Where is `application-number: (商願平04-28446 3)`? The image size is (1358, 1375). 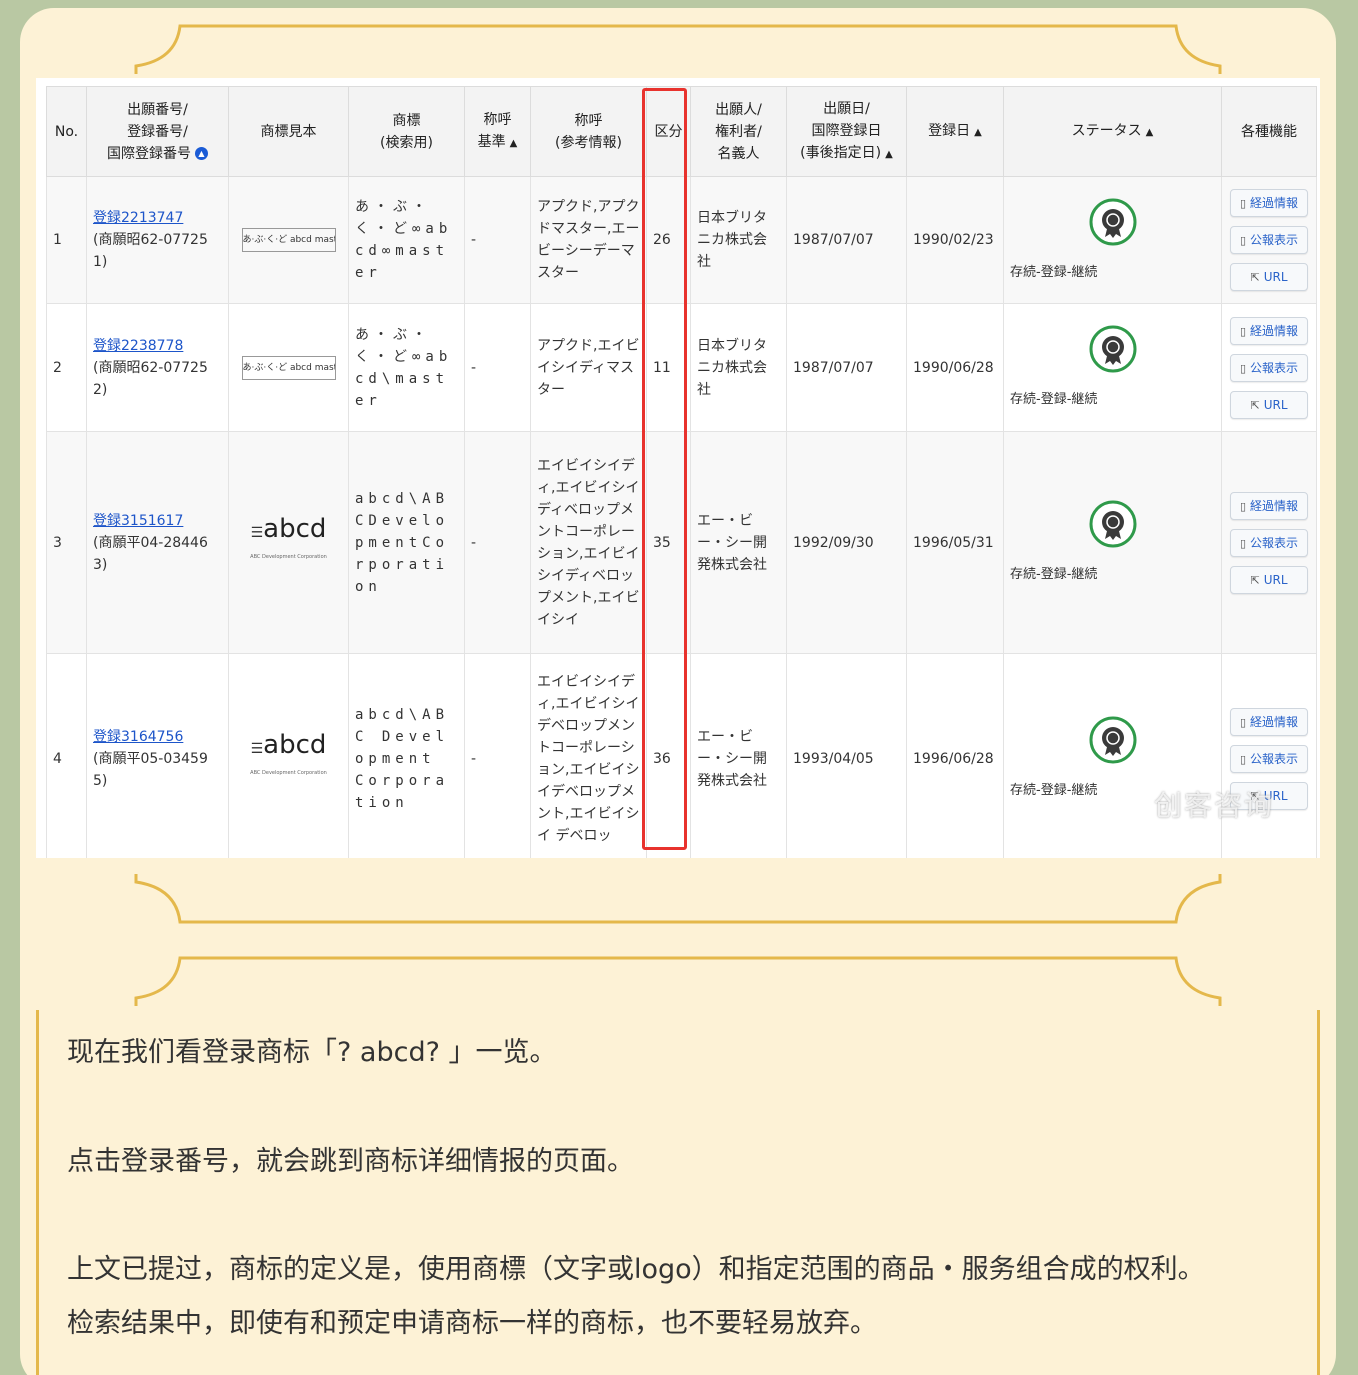
application-number: (商願平04-28446 3) is located at coordinates (150, 553).